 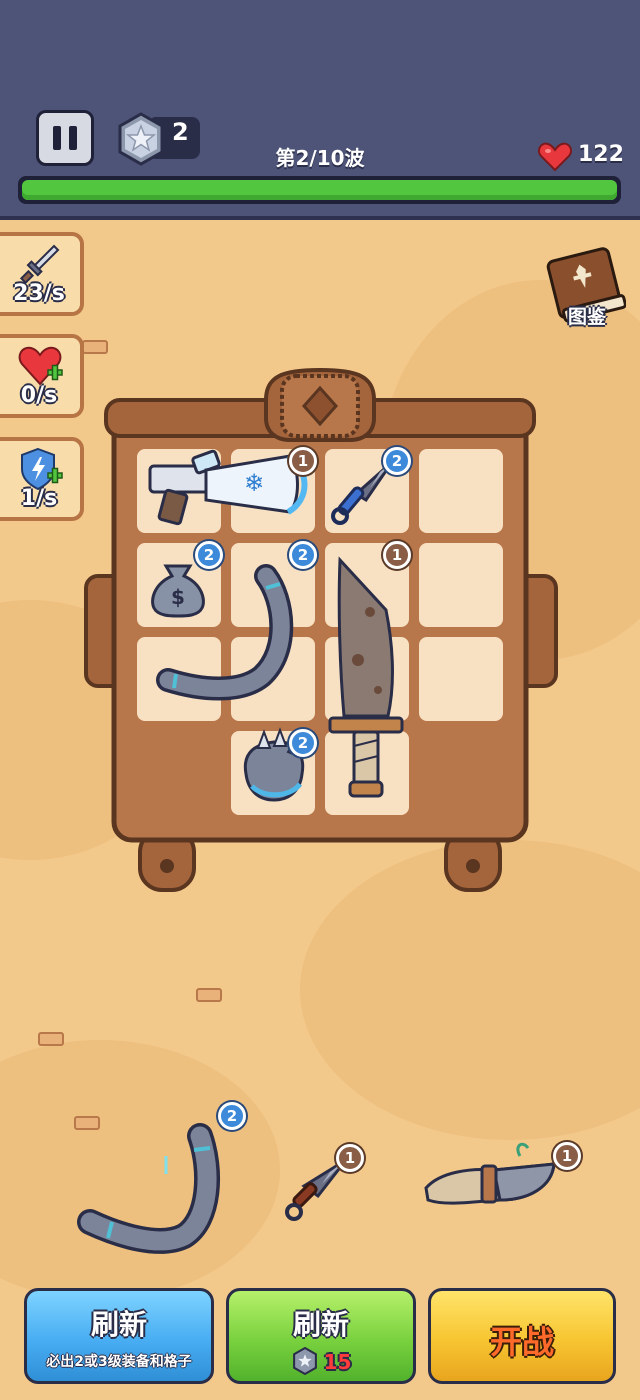 I want to click on attack-stat-value: 23/s, so click(x=39, y=293).